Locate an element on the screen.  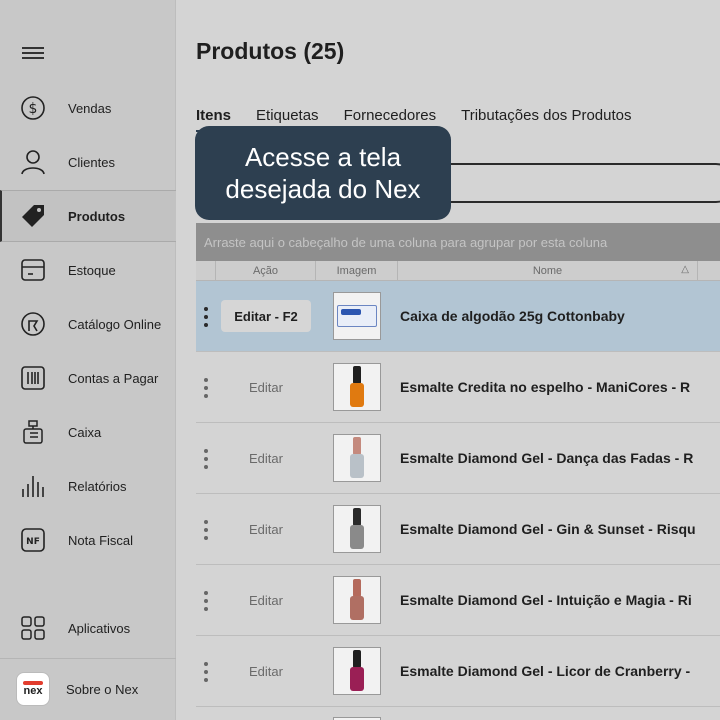
cash-register-icon is located at coordinates (33, 432).